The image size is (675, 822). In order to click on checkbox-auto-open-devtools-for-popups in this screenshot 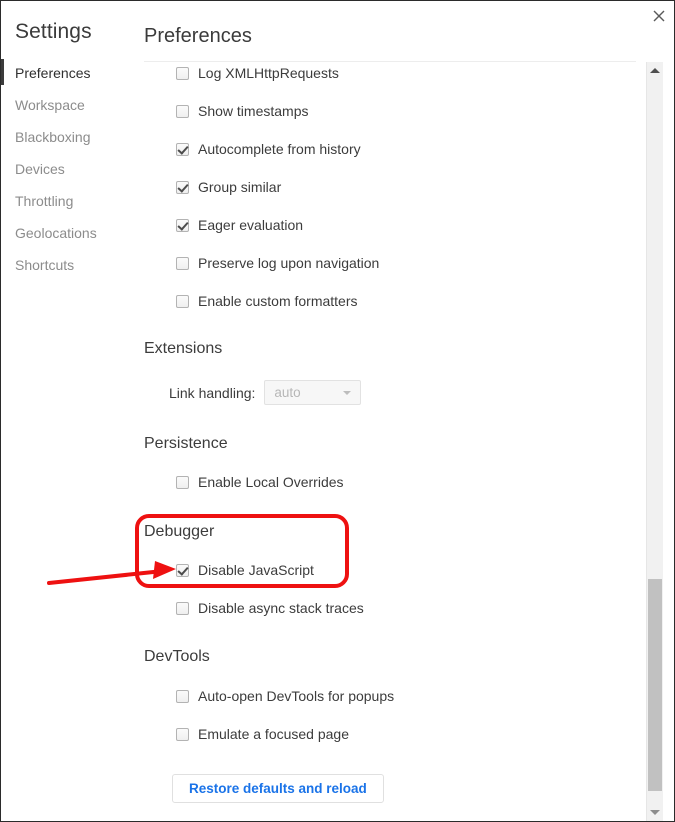, I will do `click(182, 696)`.